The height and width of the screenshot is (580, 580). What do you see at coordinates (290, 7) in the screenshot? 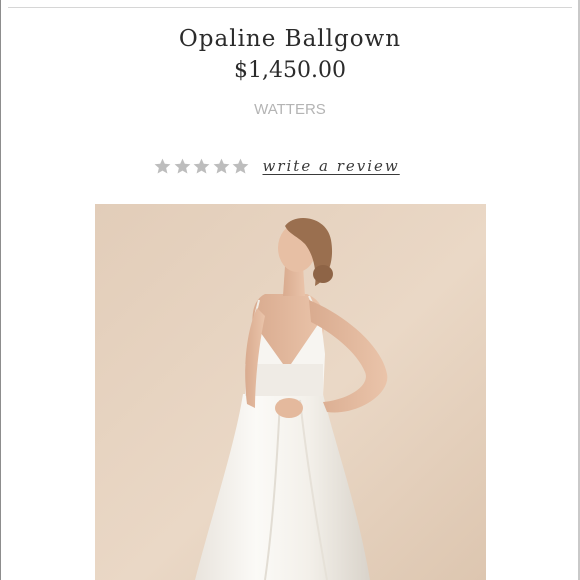
I see `top-divider` at bounding box center [290, 7].